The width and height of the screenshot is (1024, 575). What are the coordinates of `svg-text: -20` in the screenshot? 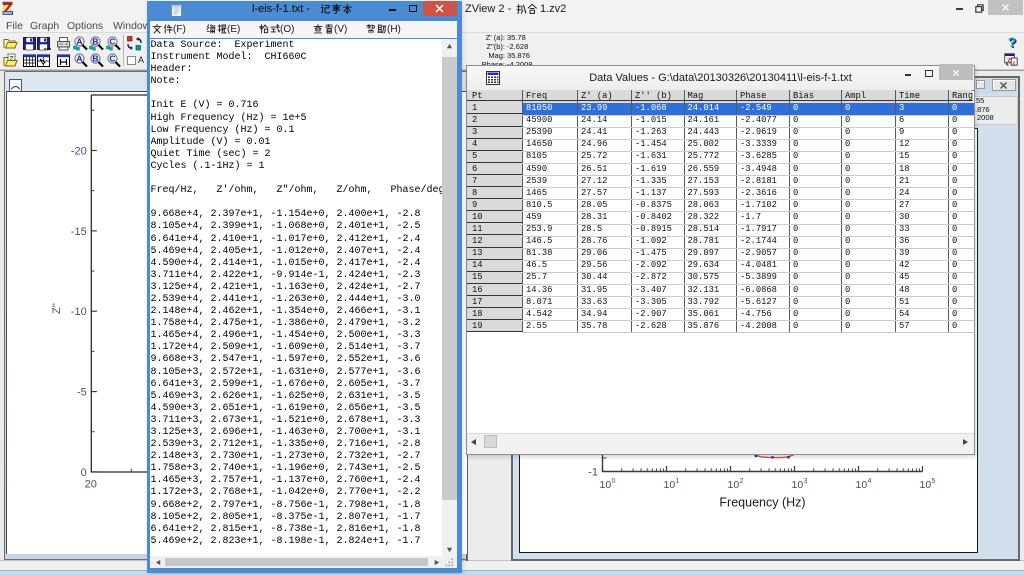 It's located at (79, 151).